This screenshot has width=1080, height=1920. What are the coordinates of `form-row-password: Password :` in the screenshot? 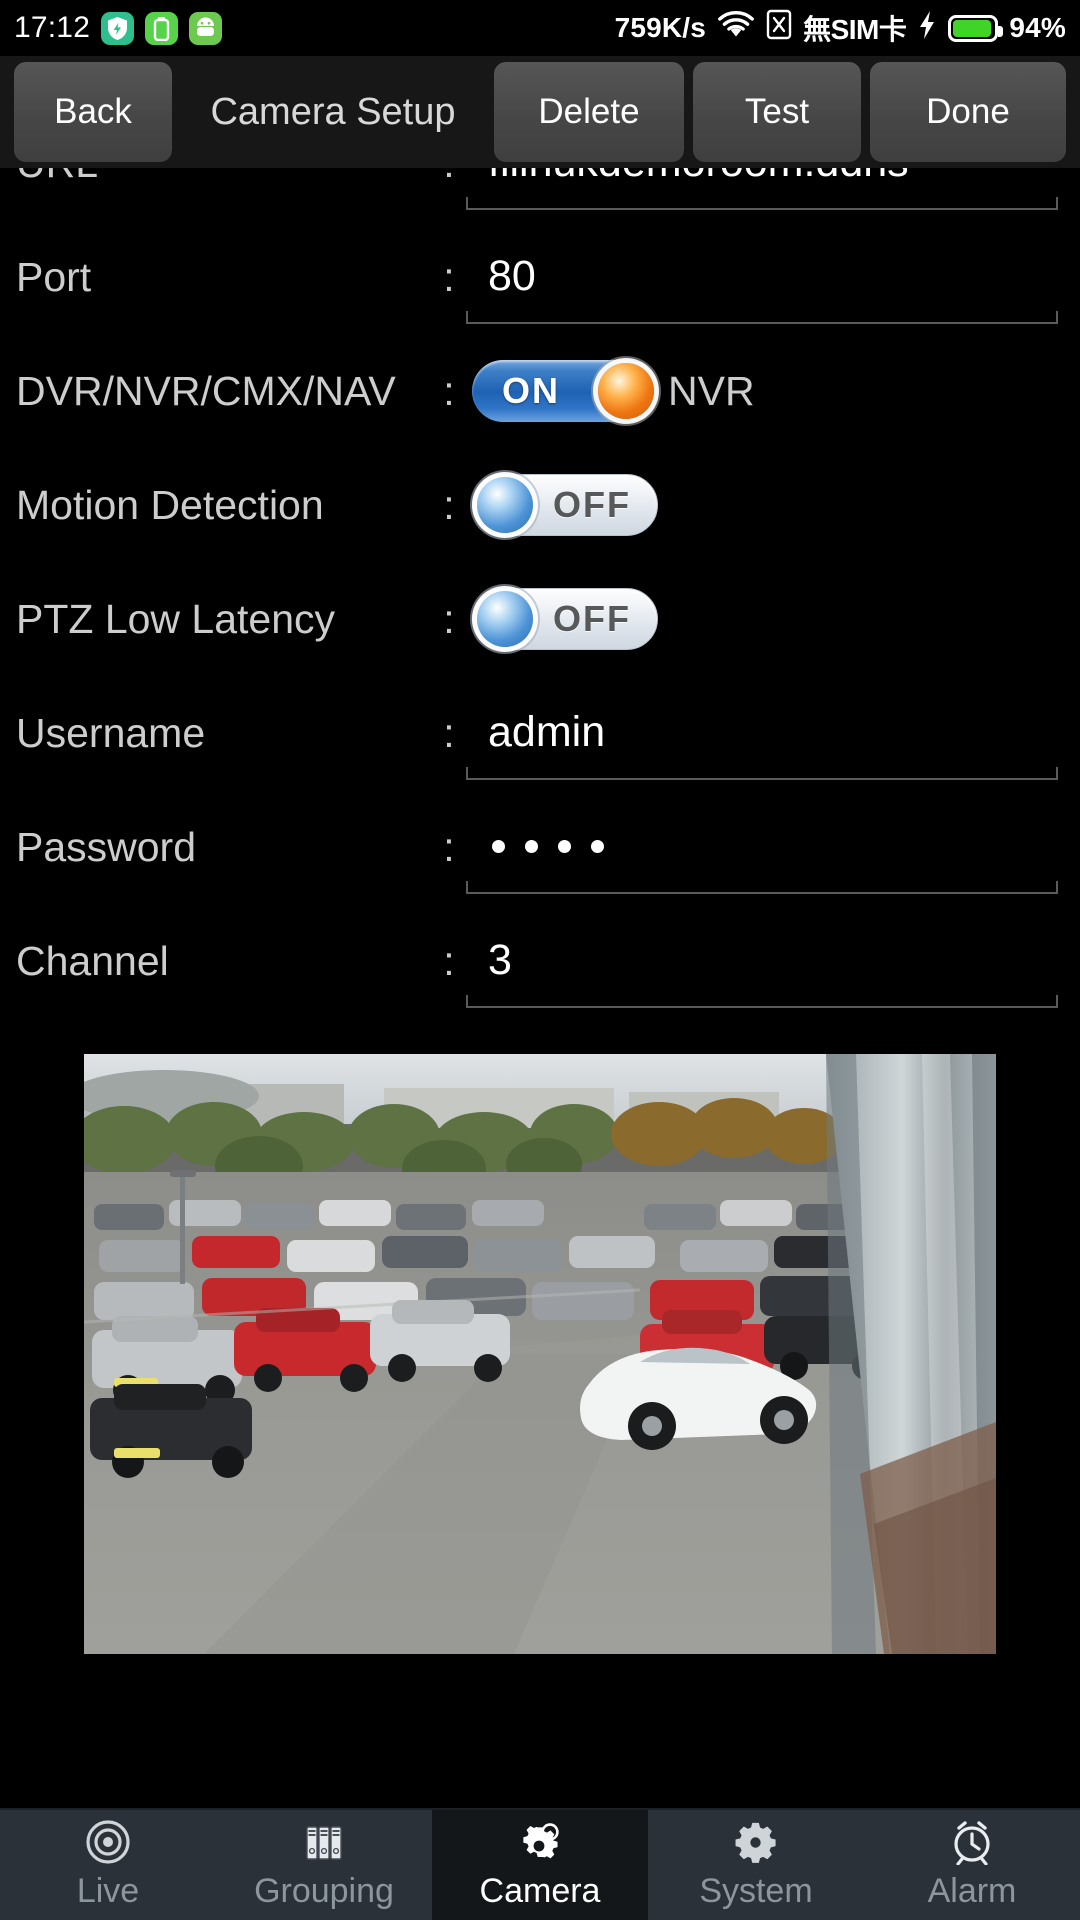 It's located at (540, 873).